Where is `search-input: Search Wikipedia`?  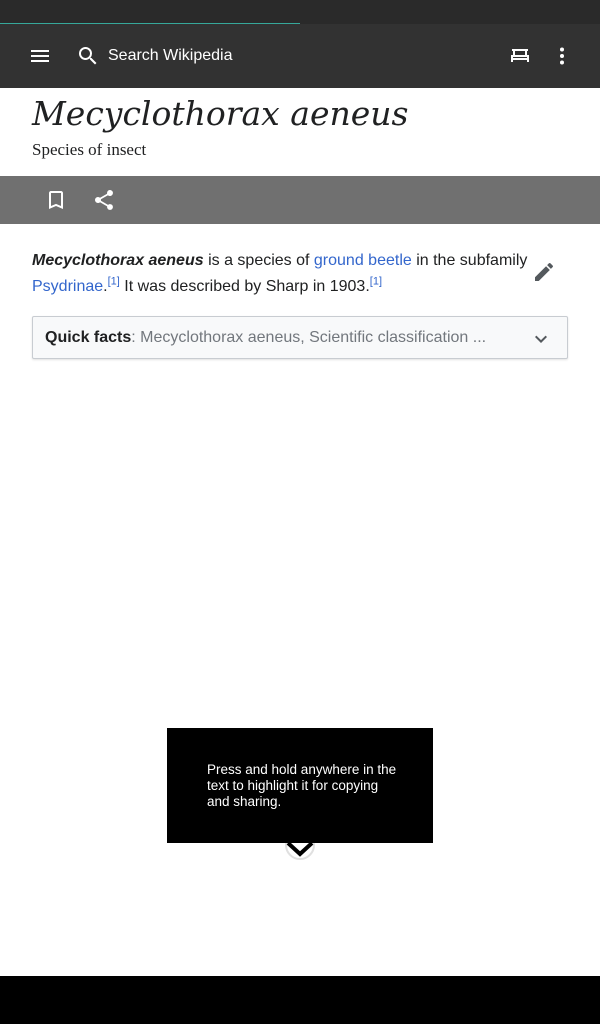 search-input: Search Wikipedia is located at coordinates (226, 56).